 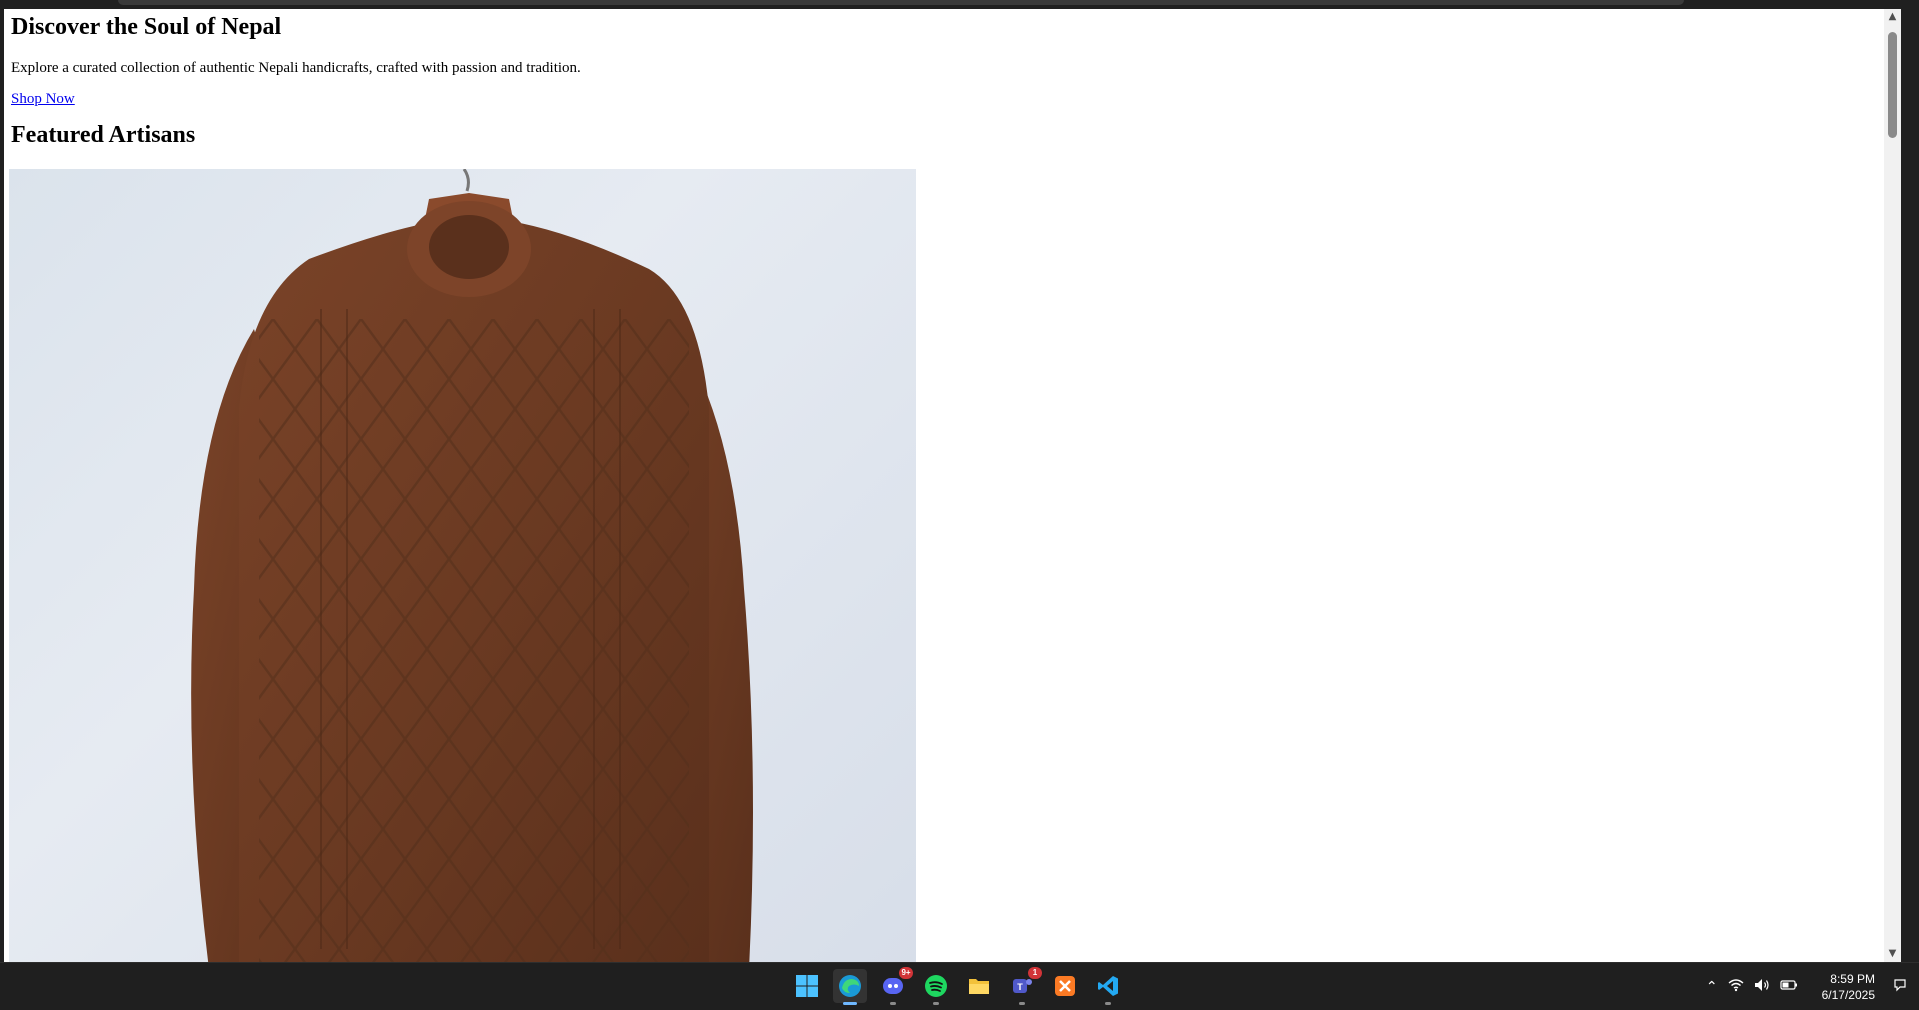 I want to click on taskbar-clock: 8:59 PM 6/17/2025, so click(x=1848, y=987).